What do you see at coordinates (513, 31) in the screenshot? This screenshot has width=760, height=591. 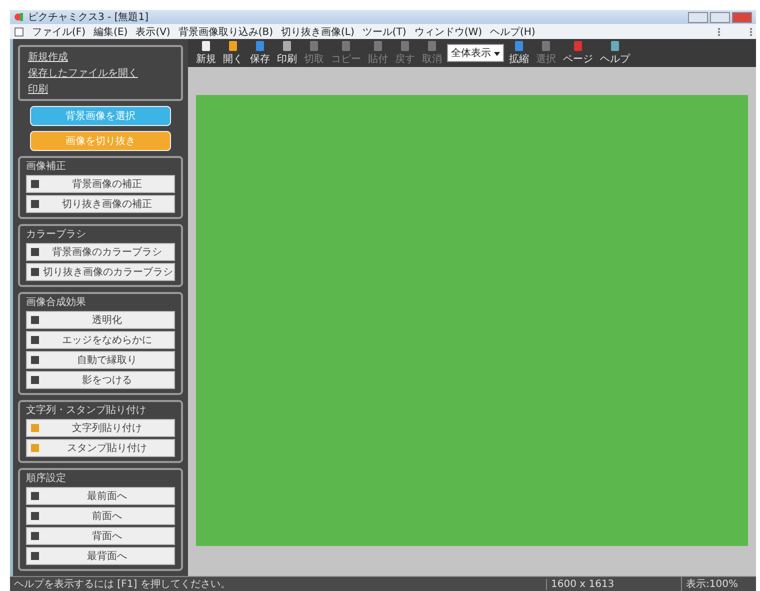 I see `menu-item: ヘルプ(H)` at bounding box center [513, 31].